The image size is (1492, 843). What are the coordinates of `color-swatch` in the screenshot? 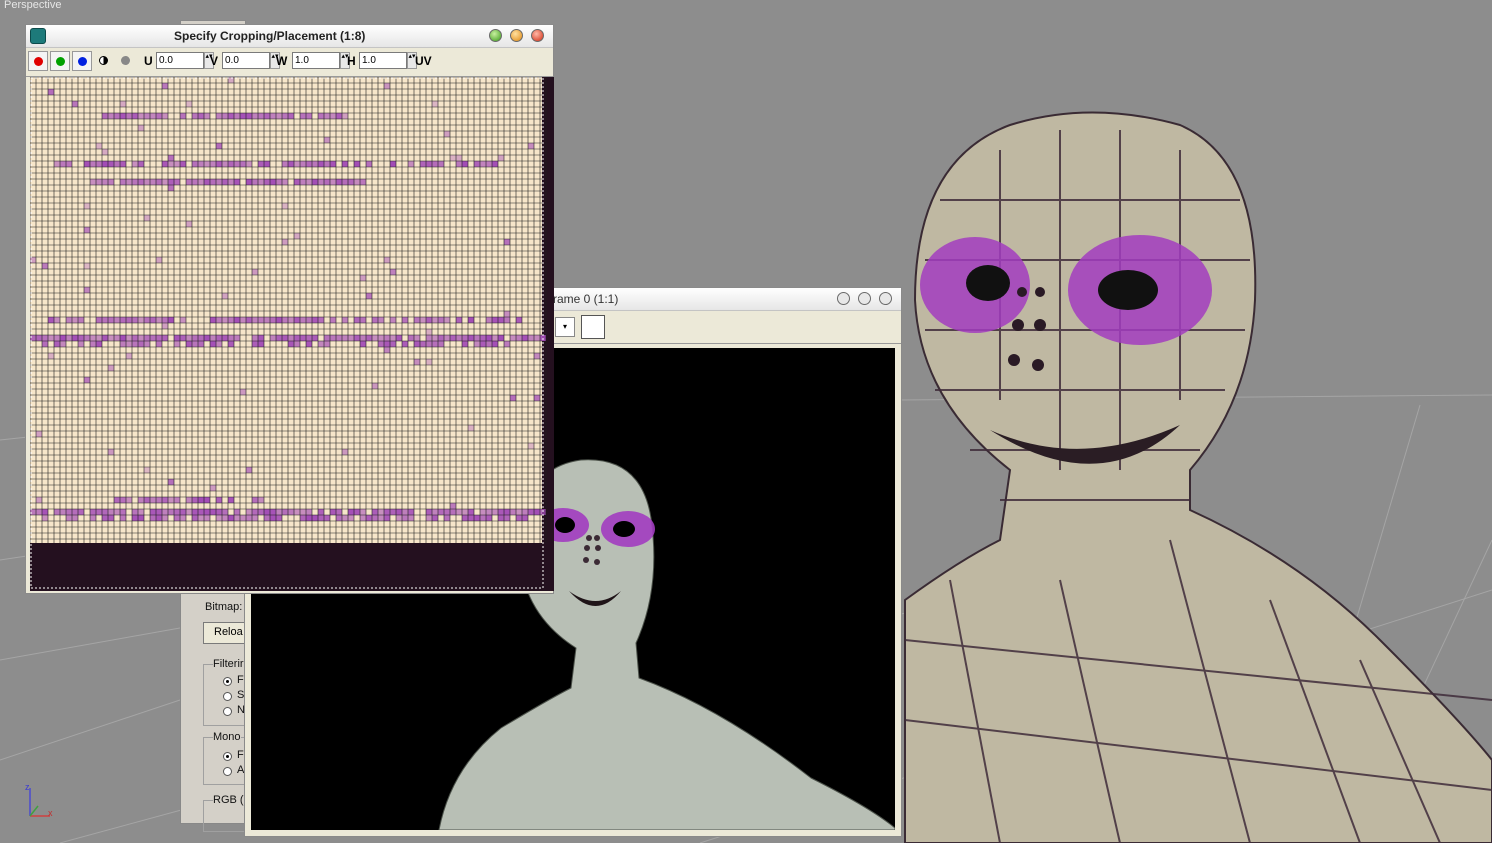 It's located at (593, 327).